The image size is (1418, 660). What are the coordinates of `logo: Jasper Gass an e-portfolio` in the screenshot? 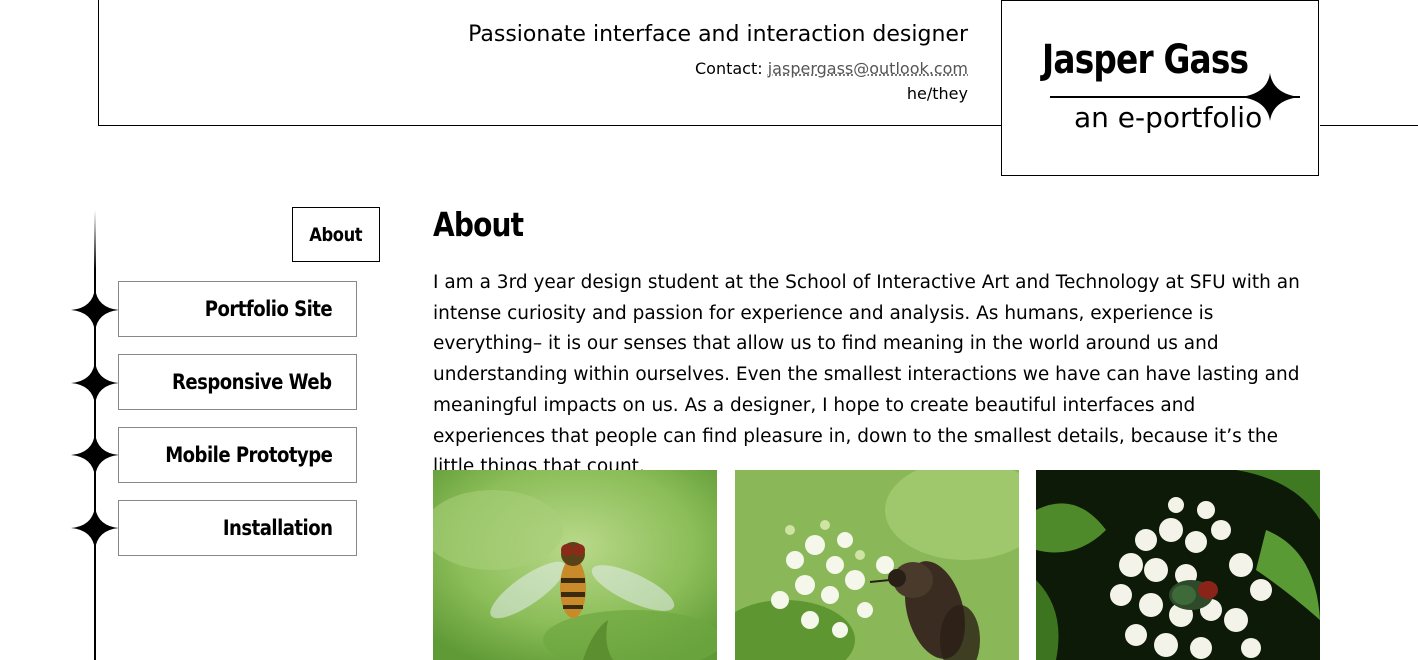 It's located at (1160, 88).